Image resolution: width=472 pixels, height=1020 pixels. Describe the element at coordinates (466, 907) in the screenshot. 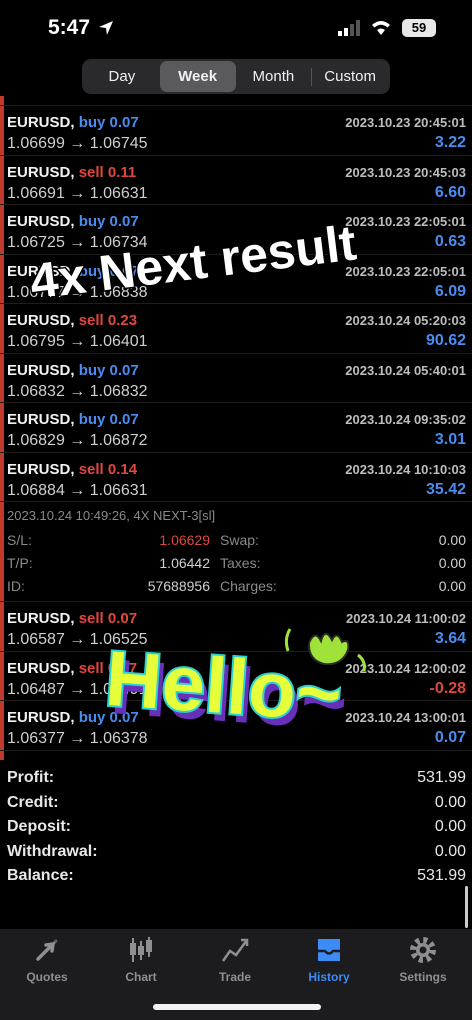

I see `scrollbar-thumb` at that location.